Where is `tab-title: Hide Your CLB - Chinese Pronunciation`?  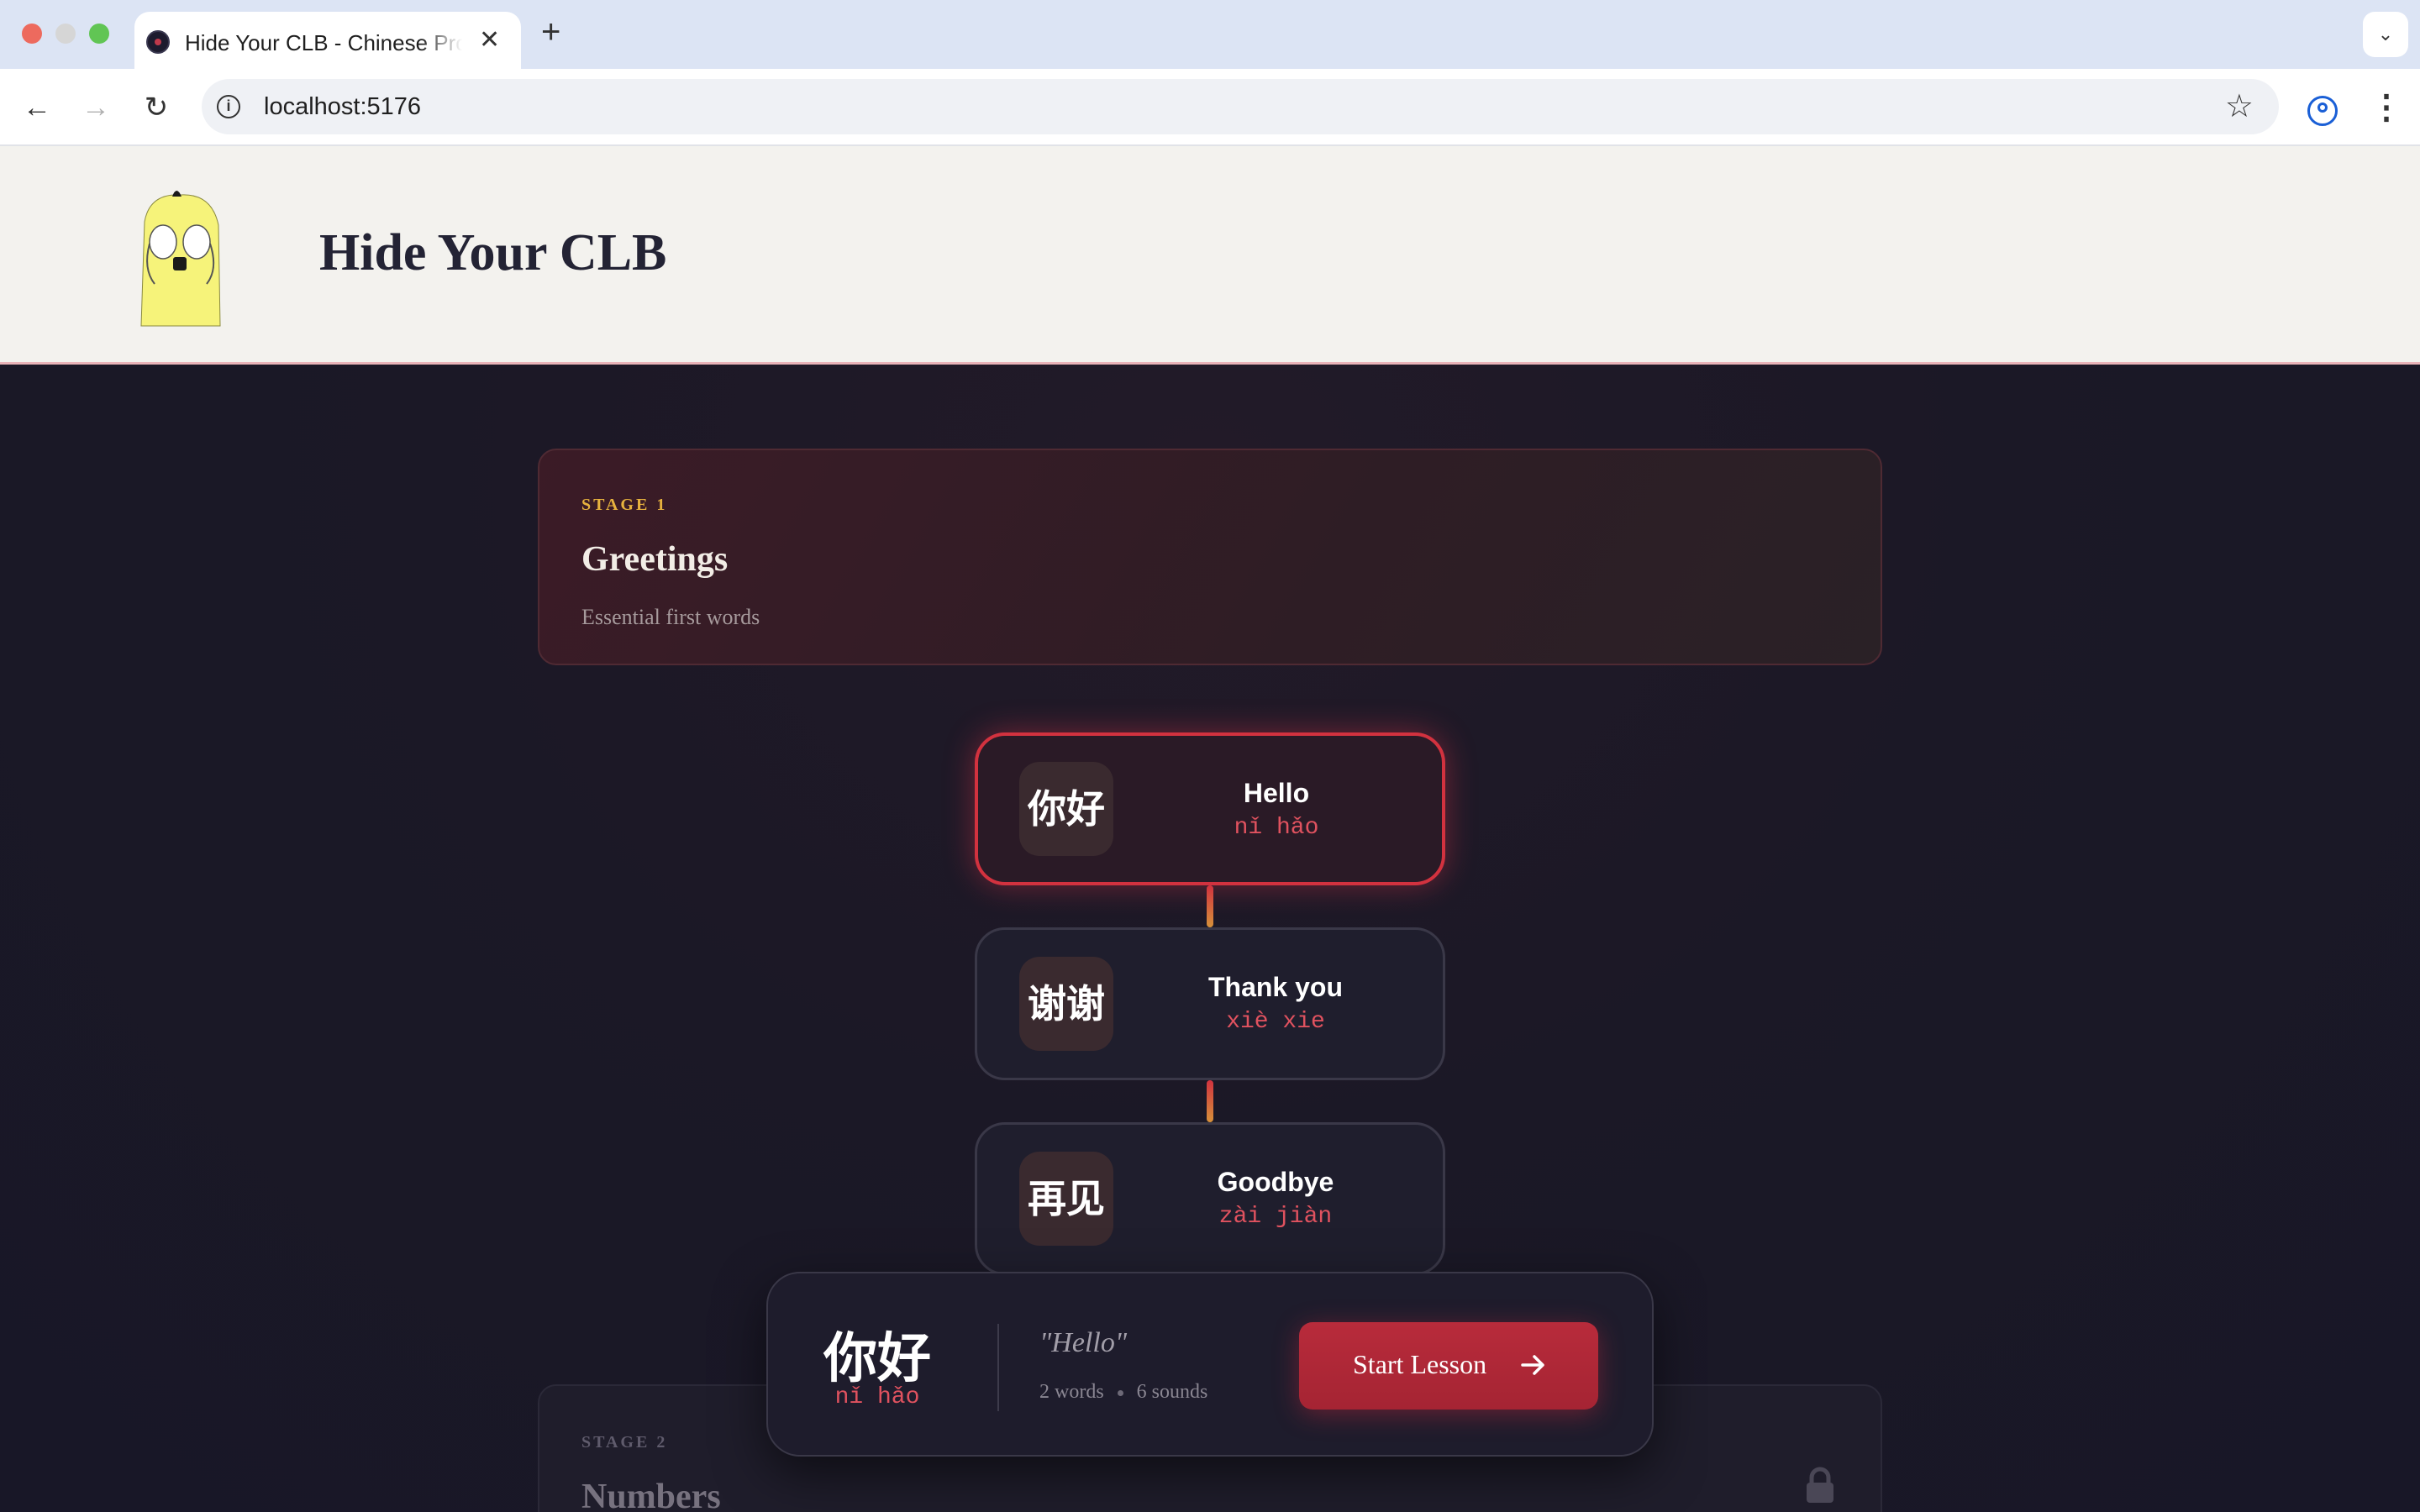 tab-title: Hide Your CLB - Chinese Pronunciation is located at coordinates (323, 42).